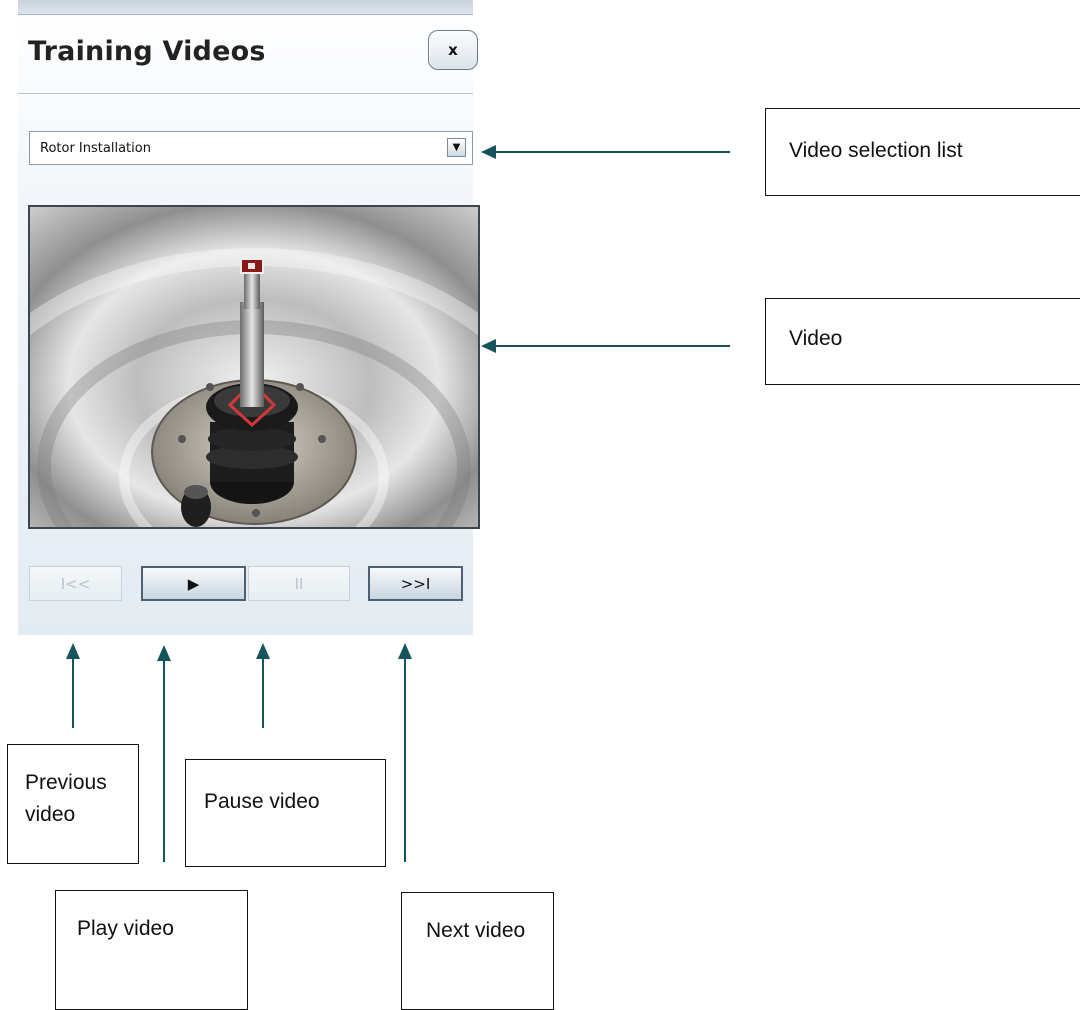  What do you see at coordinates (164, 653) in the screenshot?
I see `arrow-to-play` at bounding box center [164, 653].